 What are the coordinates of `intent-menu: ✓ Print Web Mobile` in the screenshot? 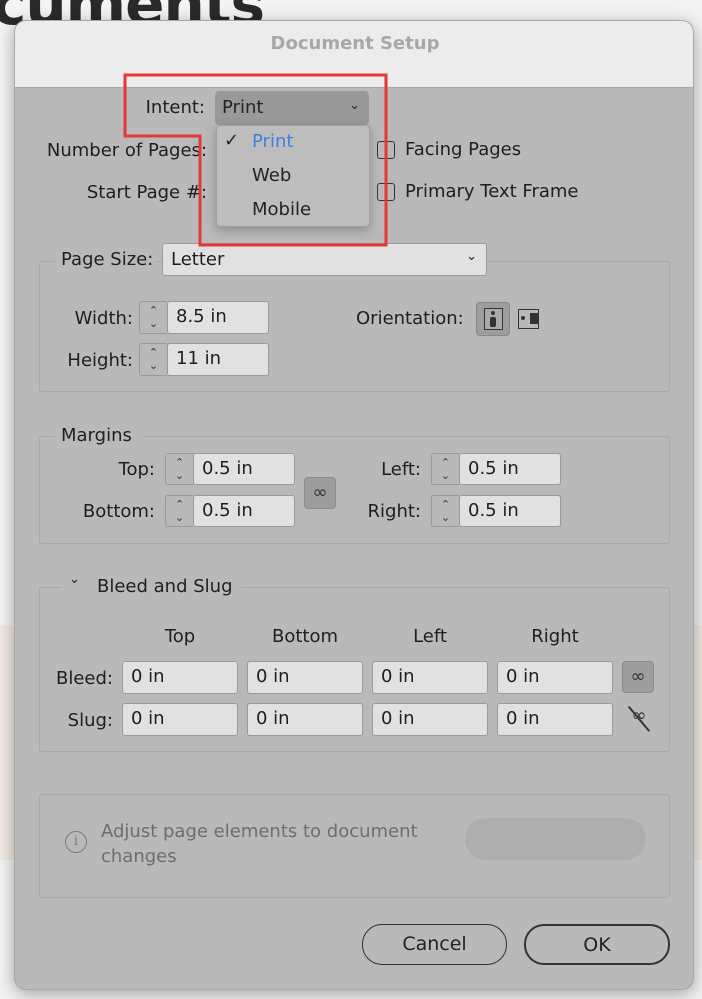 It's located at (293, 176).